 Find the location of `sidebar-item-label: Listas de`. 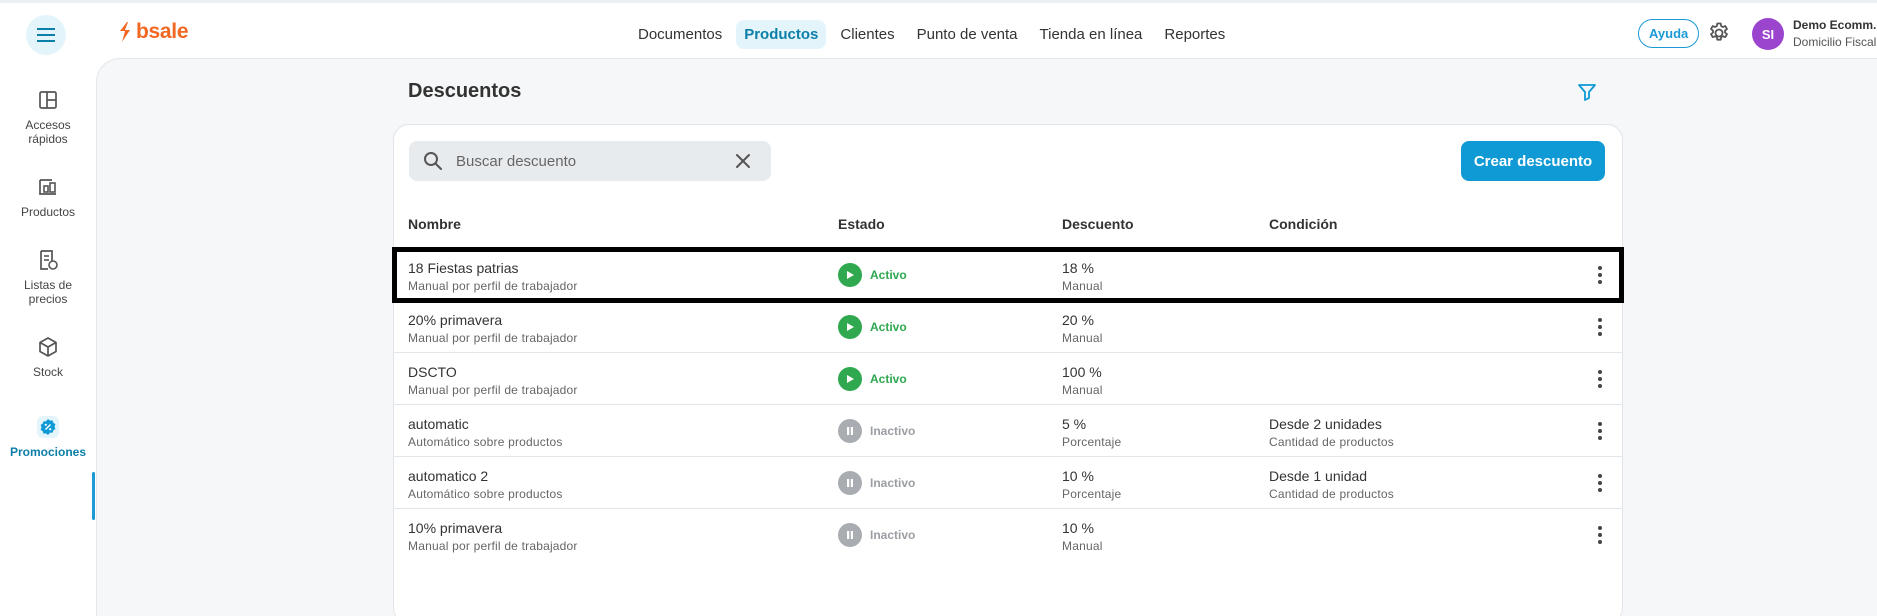

sidebar-item-label: Listas de is located at coordinates (48, 285).